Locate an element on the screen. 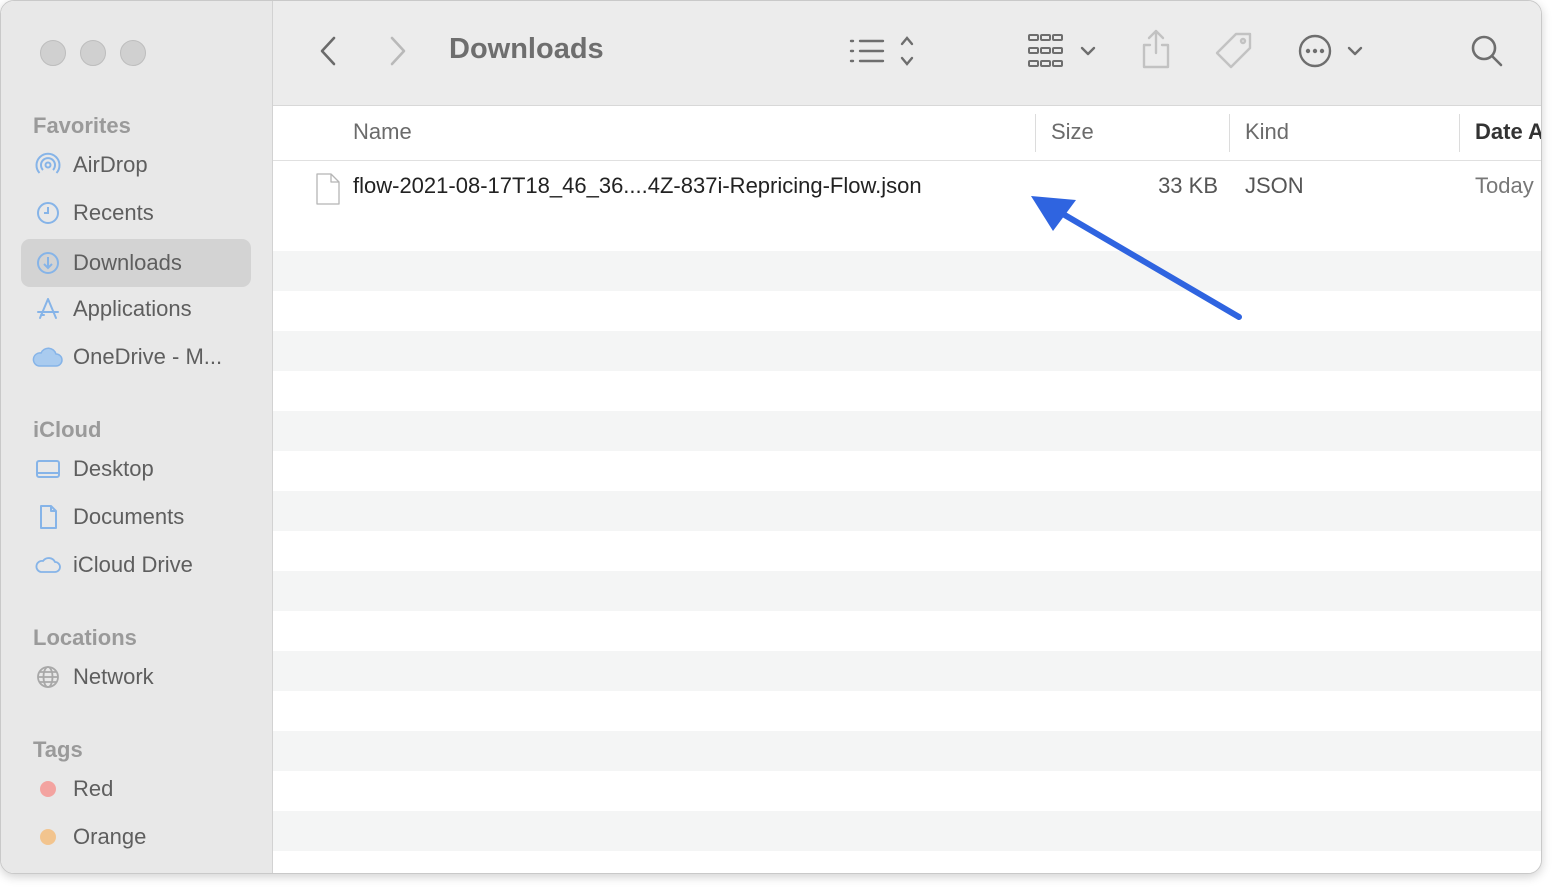 The width and height of the screenshot is (1556, 888). sidebar-item-label: Red is located at coordinates (93, 788).